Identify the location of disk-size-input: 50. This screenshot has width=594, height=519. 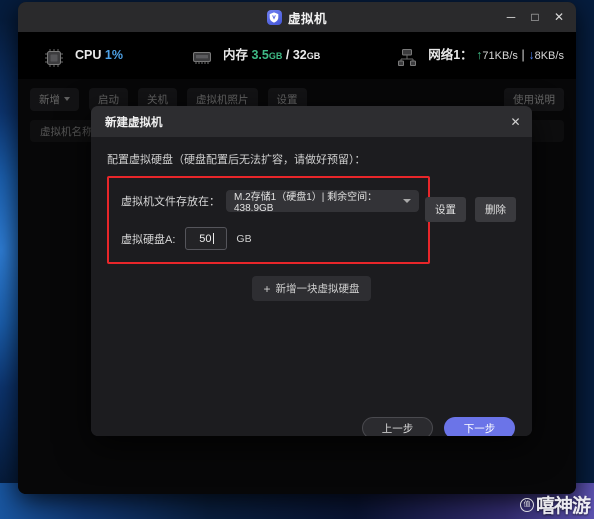
(206, 238).